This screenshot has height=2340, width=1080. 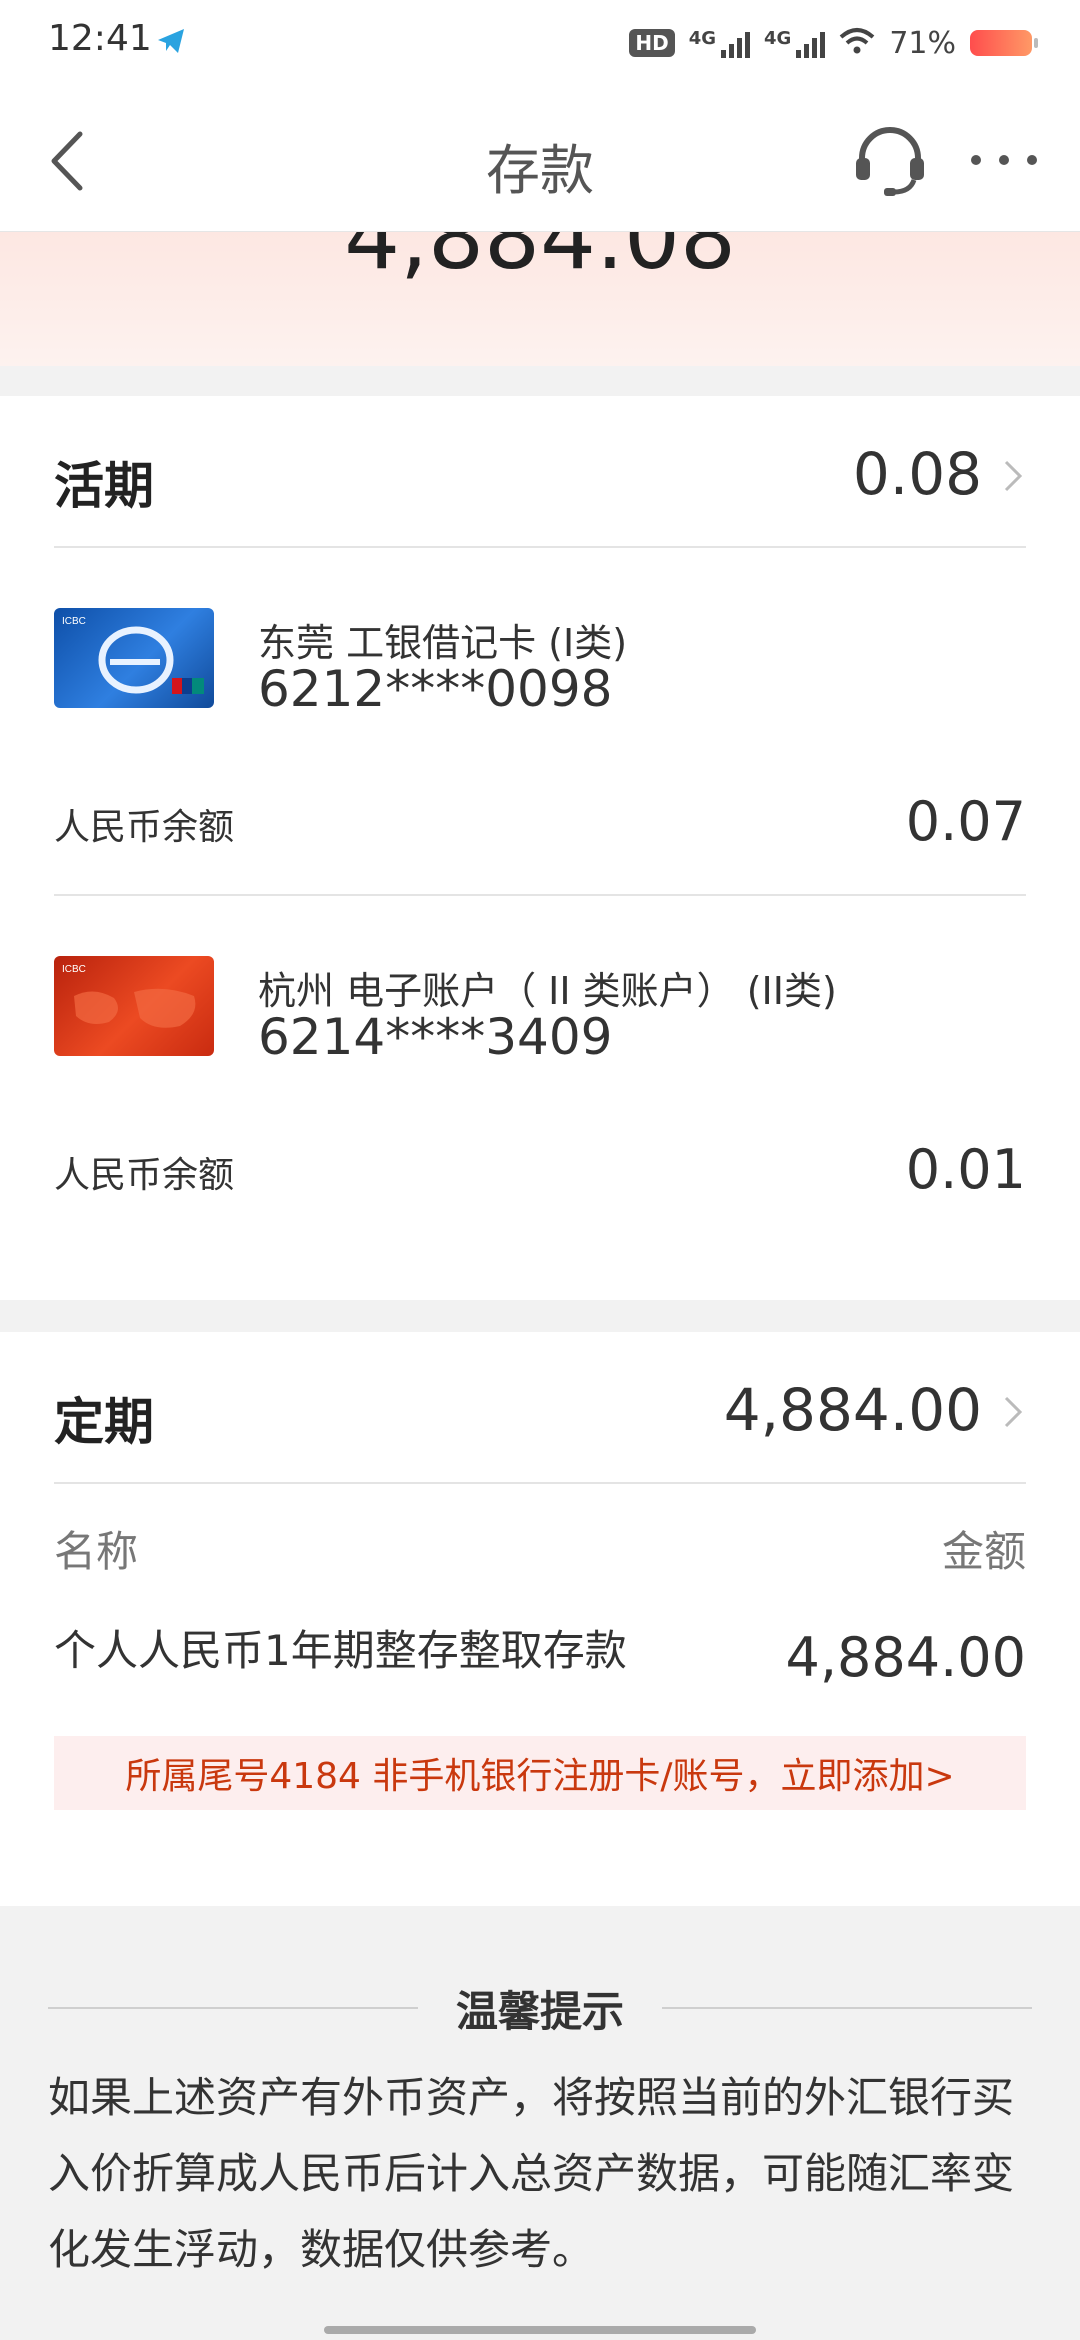 I want to click on column-amount-header: 金额, so click(x=983, y=1551).